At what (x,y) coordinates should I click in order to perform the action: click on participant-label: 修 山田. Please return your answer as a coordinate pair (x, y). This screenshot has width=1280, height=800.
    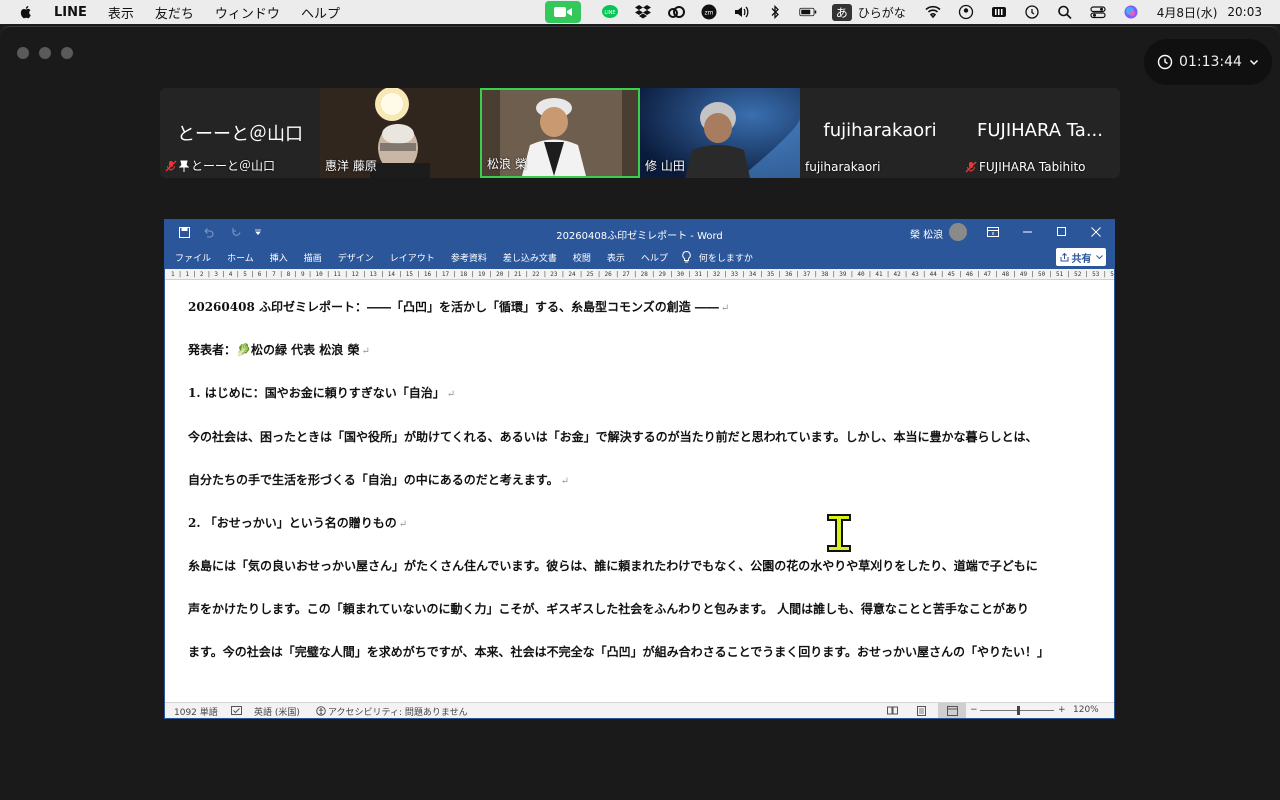
    Looking at the image, I should click on (665, 165).